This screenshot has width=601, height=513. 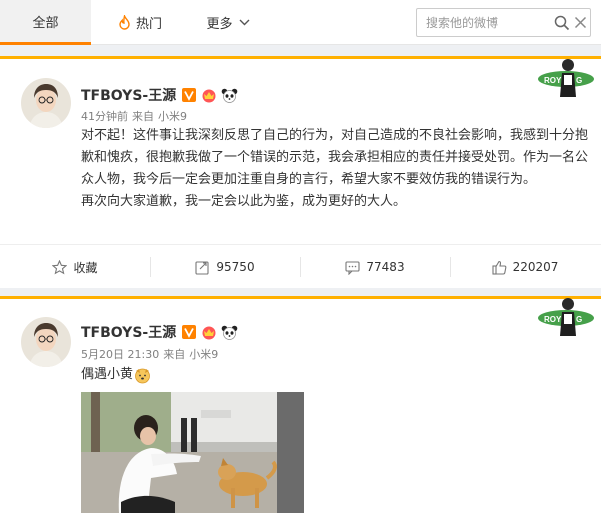 What do you see at coordinates (244, 201) in the screenshot?
I see `post-paragraph: 再次向大家道歉，我一定会以此为鉴，成为更好的大人。` at bounding box center [244, 201].